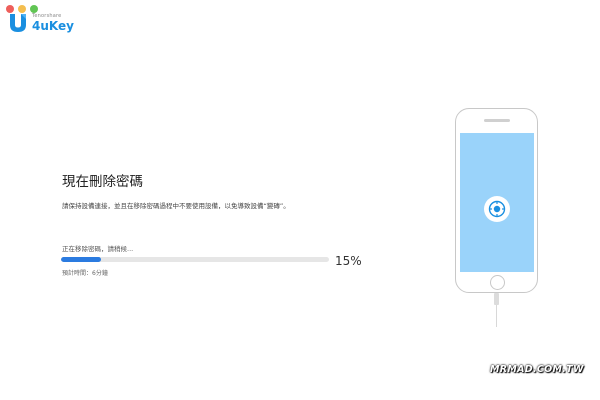 The height and width of the screenshot is (400, 600). What do you see at coordinates (195, 259) in the screenshot?
I see `progress-bar` at bounding box center [195, 259].